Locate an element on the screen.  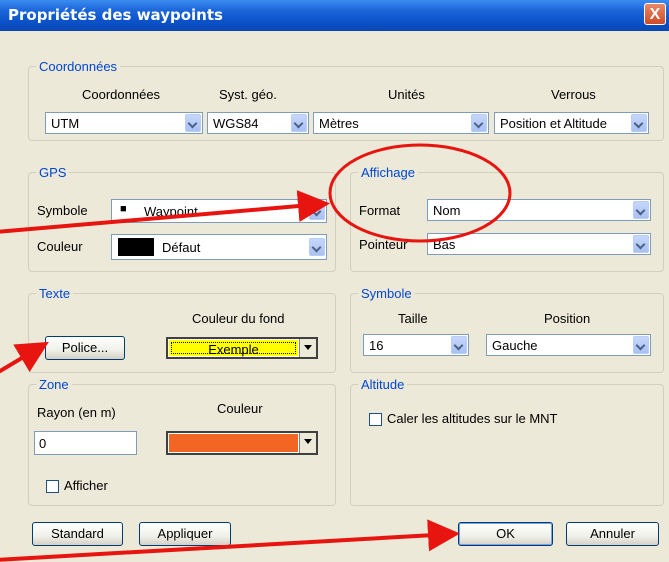
couleur-du-fond-label: Couleur du fond is located at coordinates (238, 318).